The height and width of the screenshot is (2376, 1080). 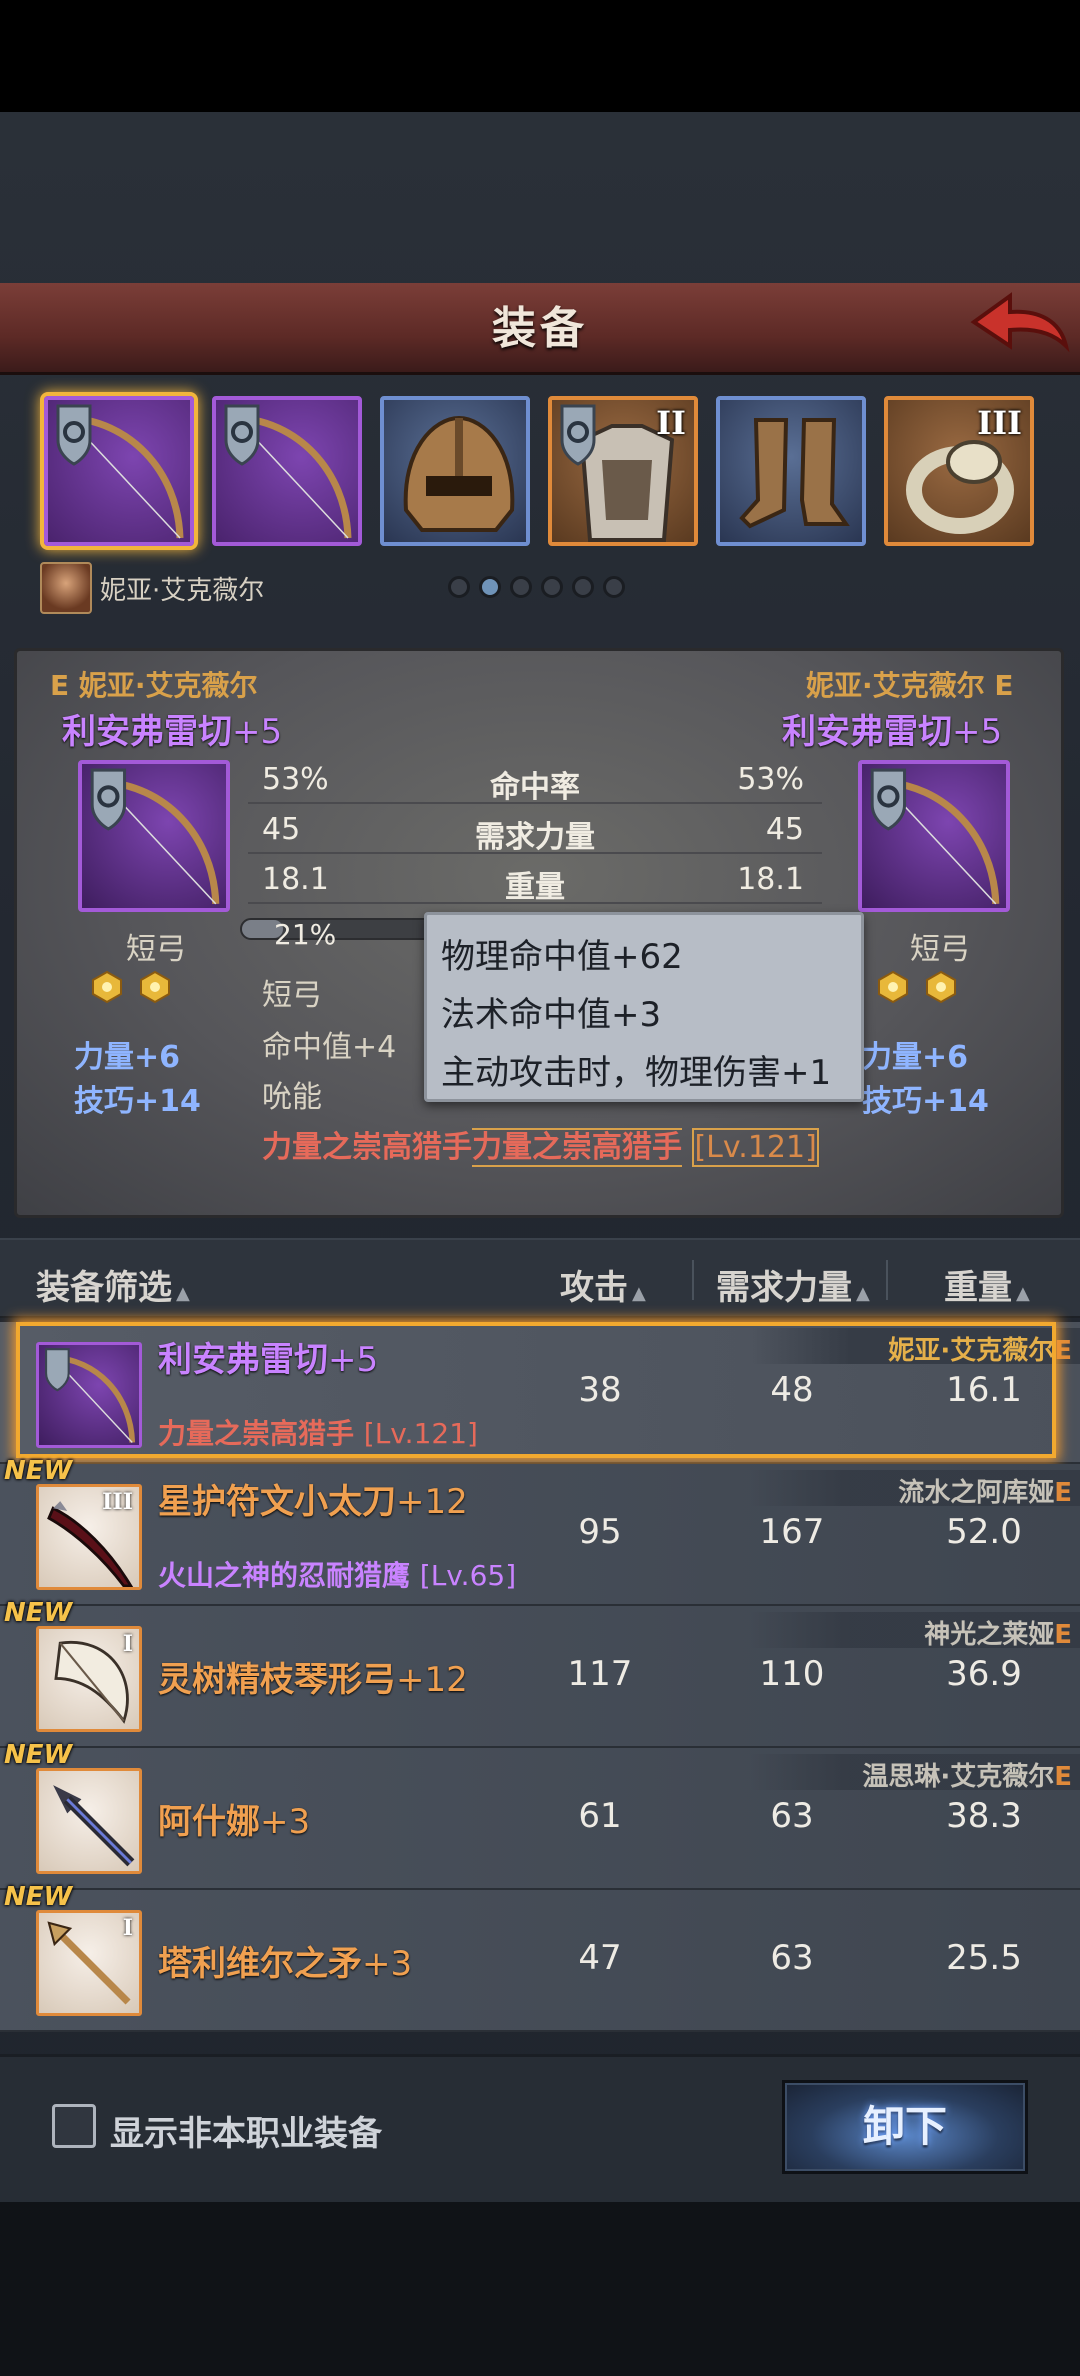 What do you see at coordinates (268, 1360) in the screenshot?
I see `row-item-name: 利安弗雷切+5` at bounding box center [268, 1360].